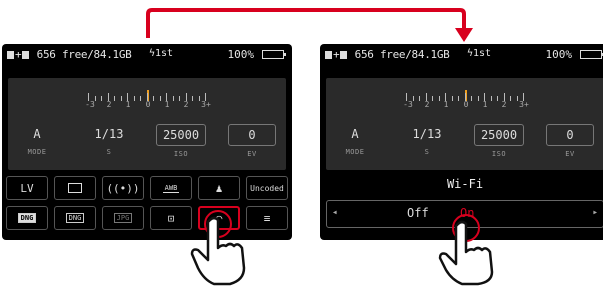  What do you see at coordinates (595, 212) in the screenshot?
I see `arrow-right-icon: ▶` at bounding box center [595, 212].